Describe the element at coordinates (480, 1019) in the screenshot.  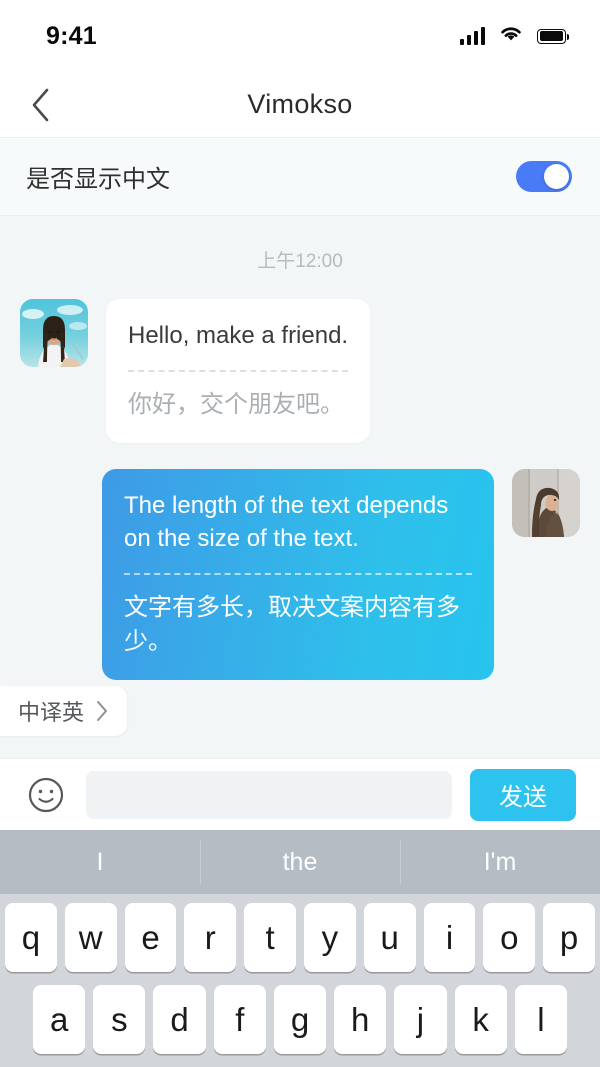
I see `key-k: k` at that location.